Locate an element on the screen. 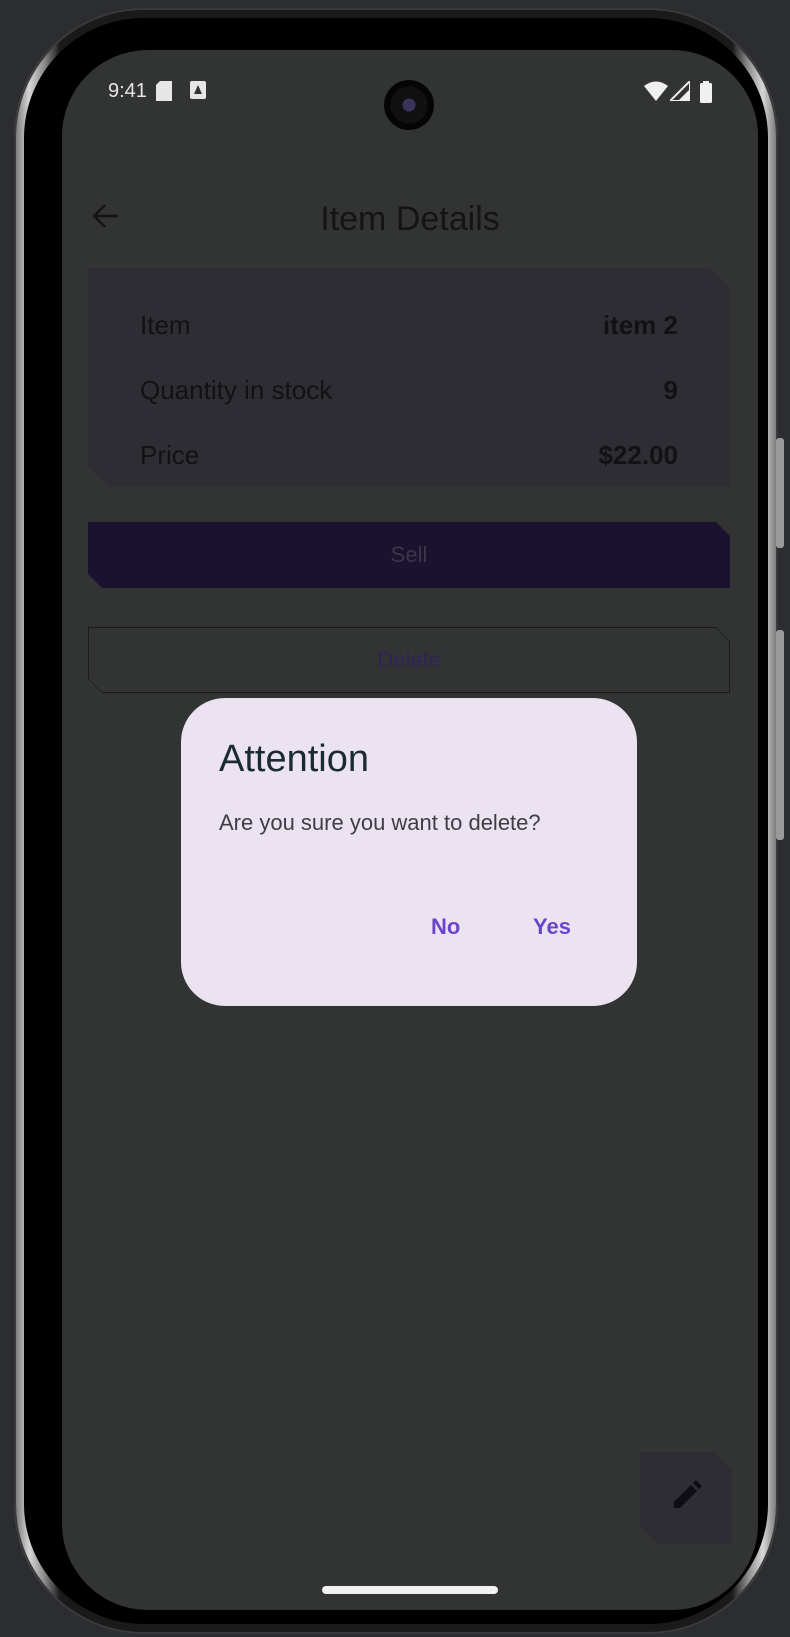 The width and height of the screenshot is (790, 1637). detail-row-item: Item item 2 is located at coordinates (409, 325).